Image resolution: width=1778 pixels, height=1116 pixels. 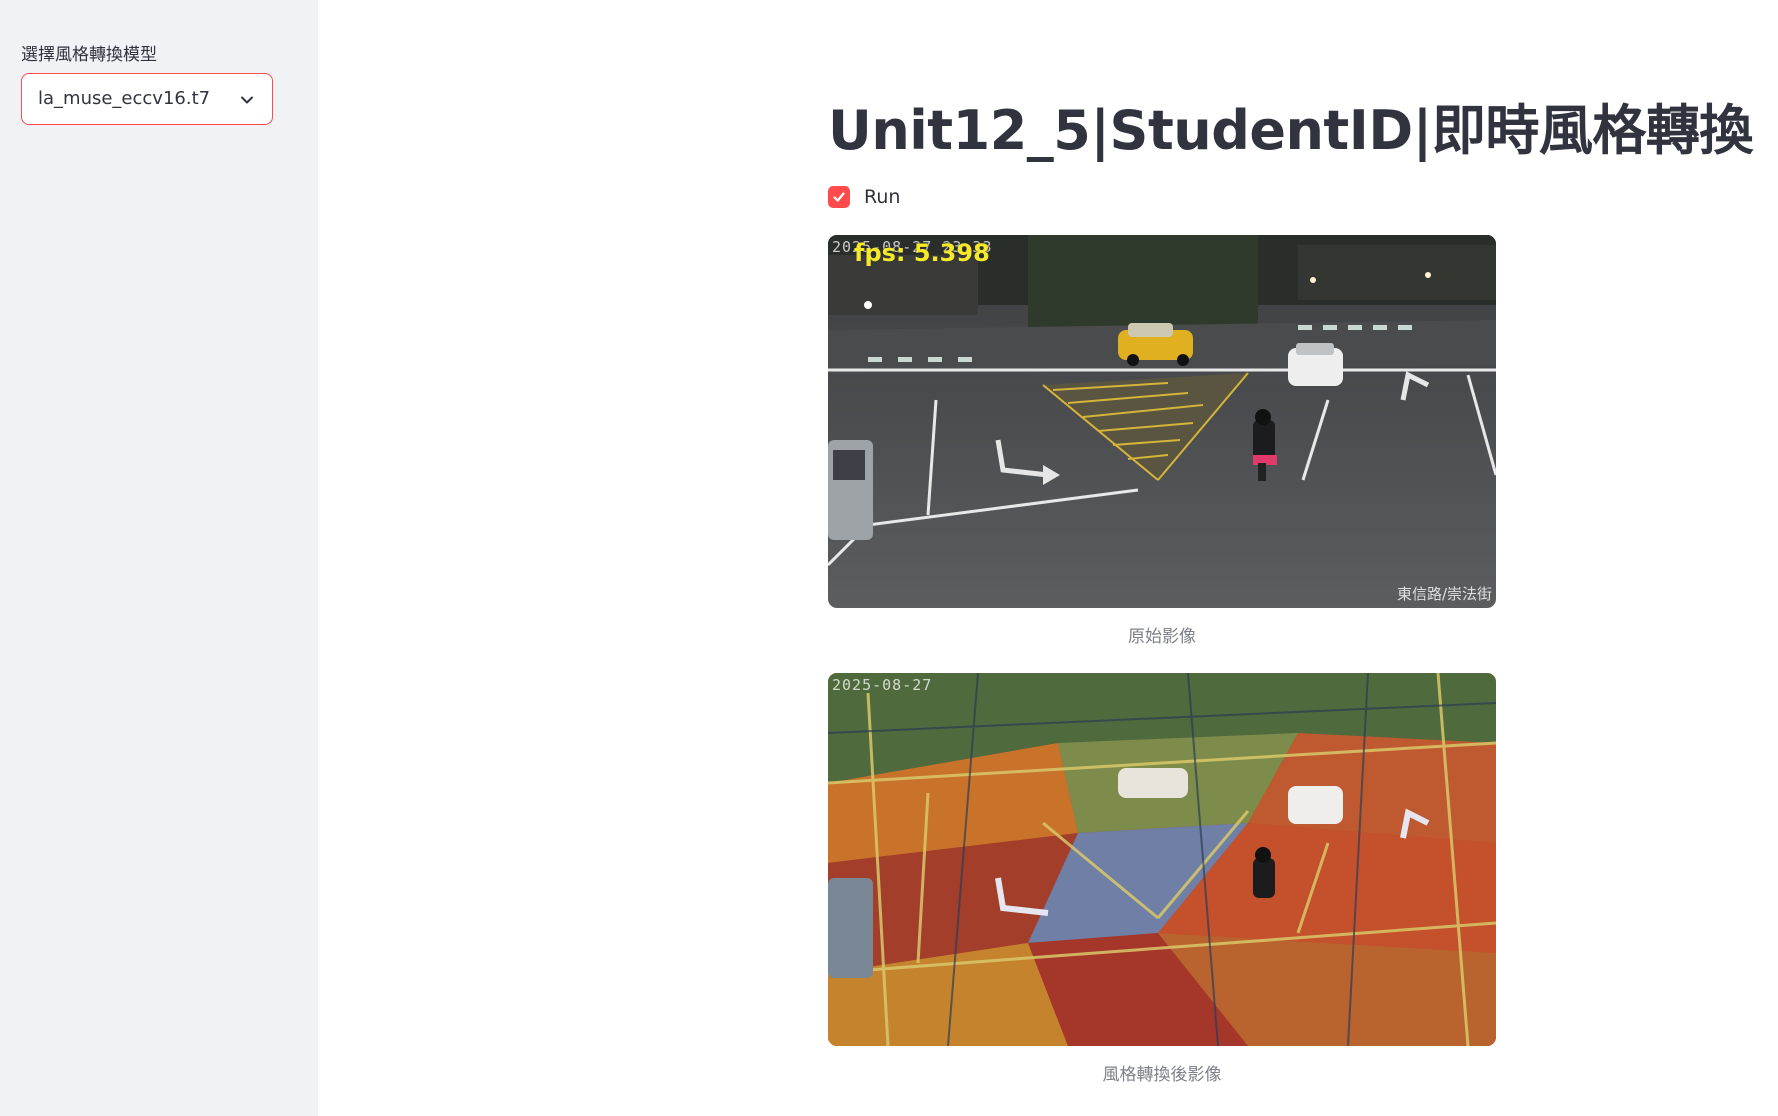 I want to click on styled-video-frame: 2025-08-27, so click(x=1162, y=859).